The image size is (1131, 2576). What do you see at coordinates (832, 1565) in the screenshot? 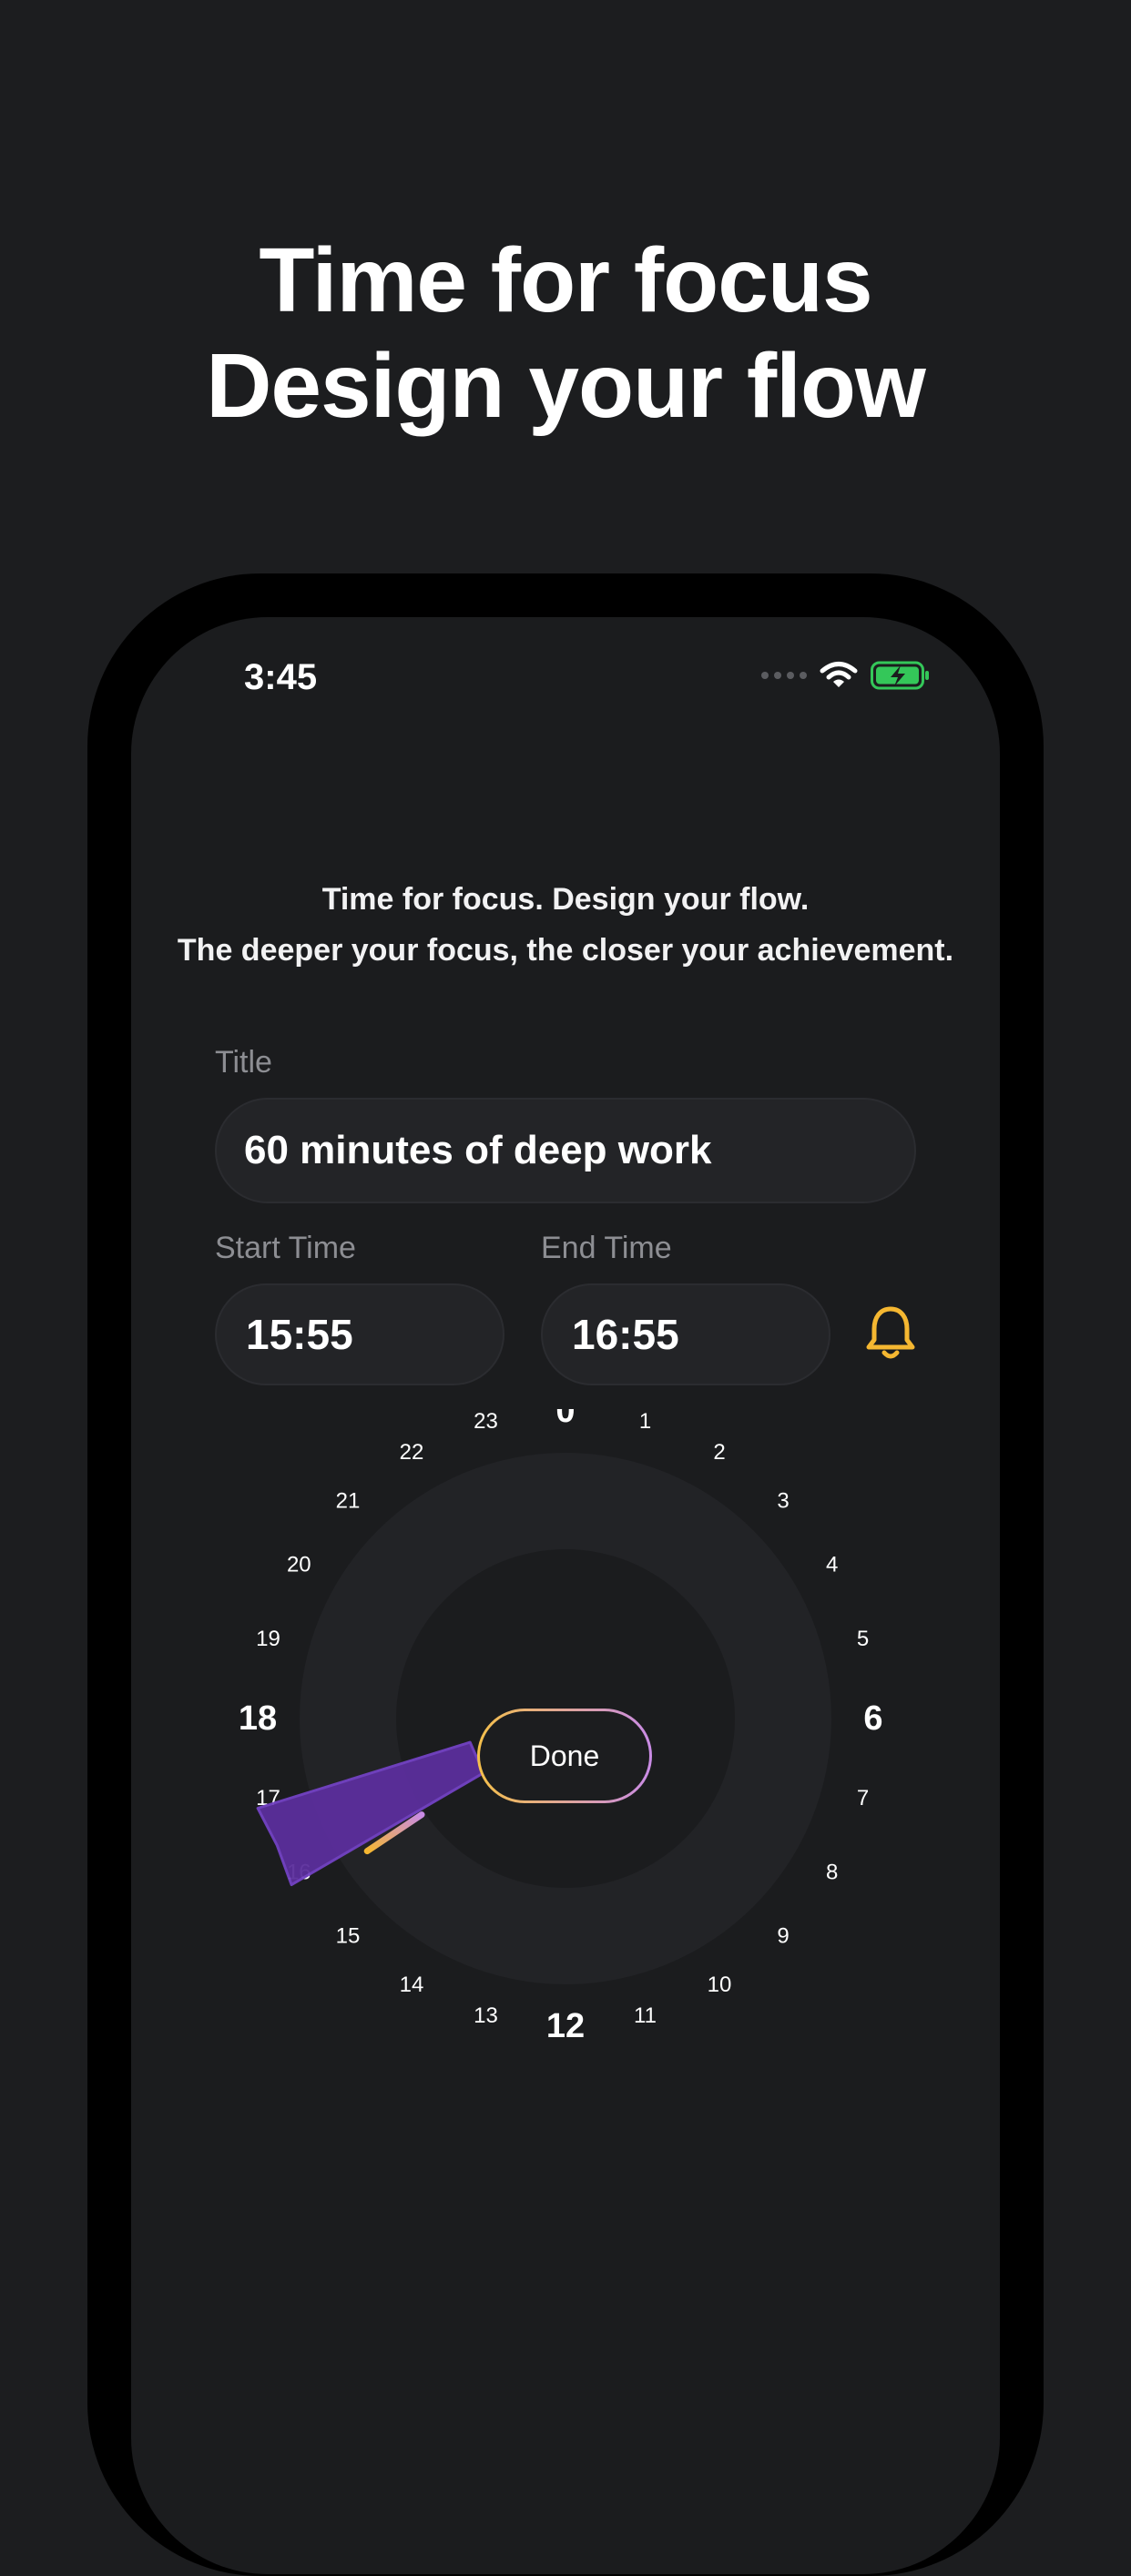
I see `hour-label-4: 4` at bounding box center [832, 1565].